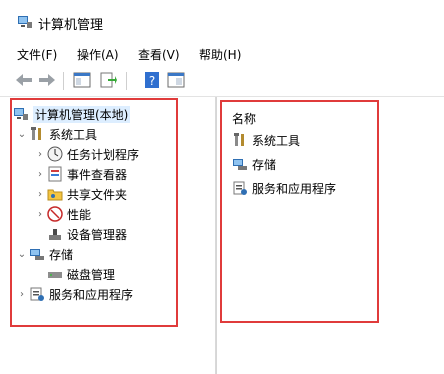  I want to click on properties-icon, so click(176, 80).